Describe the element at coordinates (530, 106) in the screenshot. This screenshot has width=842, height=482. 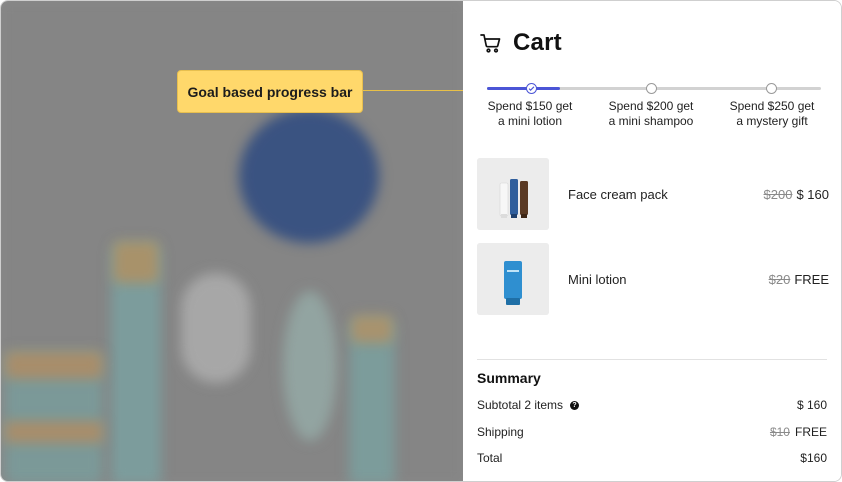
I see `milestone-1-line1: Spend $150 get` at that location.